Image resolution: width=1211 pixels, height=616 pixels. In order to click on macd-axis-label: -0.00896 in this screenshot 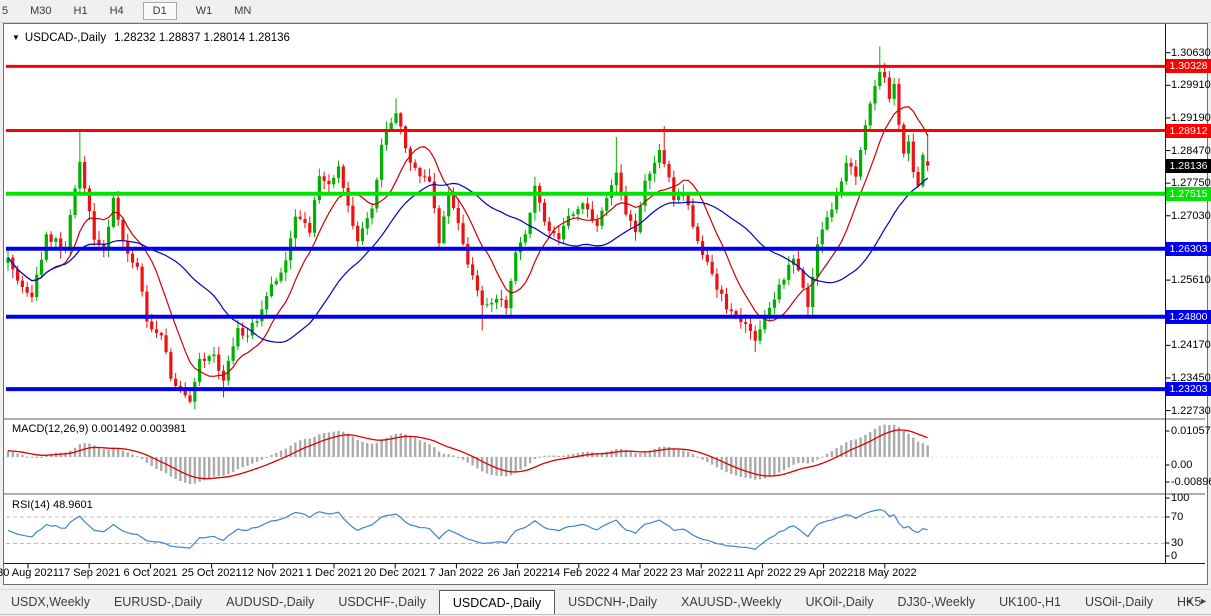, I will do `click(1191, 482)`.